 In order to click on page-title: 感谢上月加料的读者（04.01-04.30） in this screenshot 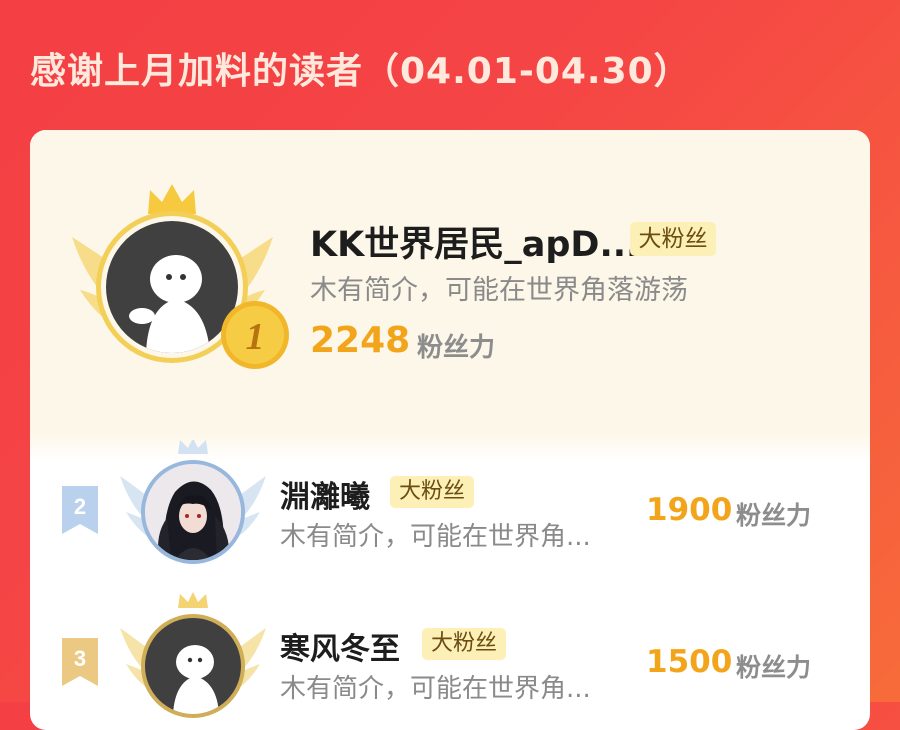, I will do `click(360, 71)`.